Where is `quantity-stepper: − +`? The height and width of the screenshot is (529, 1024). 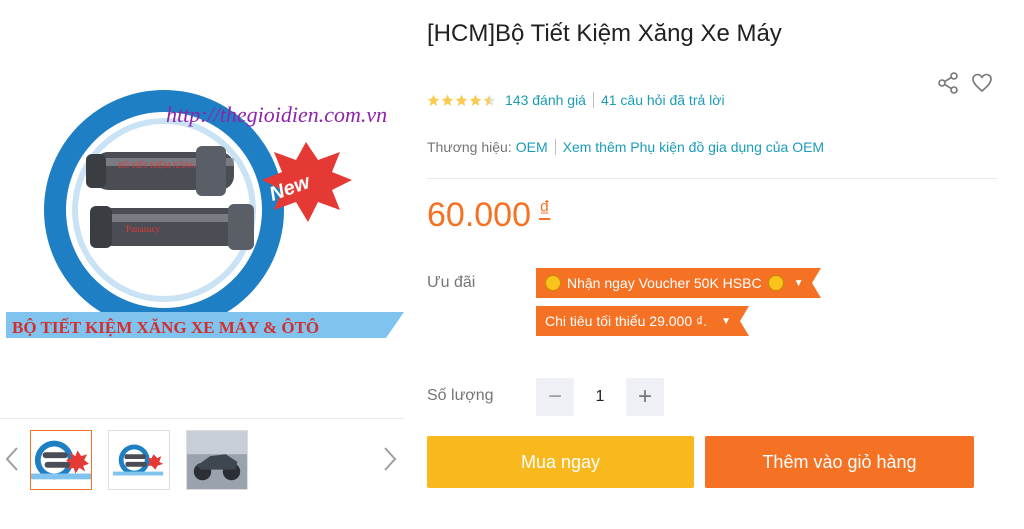
quantity-stepper: − + is located at coordinates (600, 397).